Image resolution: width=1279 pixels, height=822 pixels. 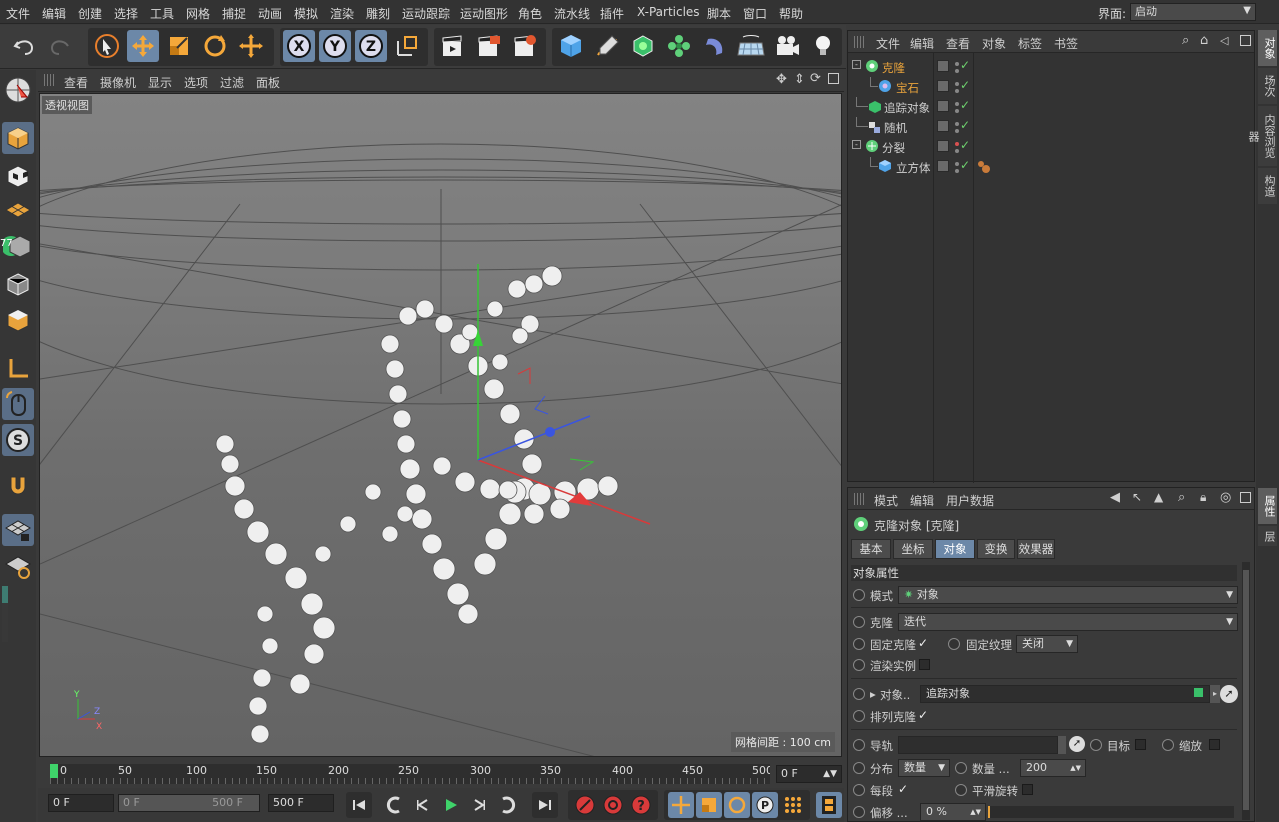 What do you see at coordinates (1051, 107) in the screenshot?
I see `object-row-tracer: 追踪对象 ✓` at bounding box center [1051, 107].